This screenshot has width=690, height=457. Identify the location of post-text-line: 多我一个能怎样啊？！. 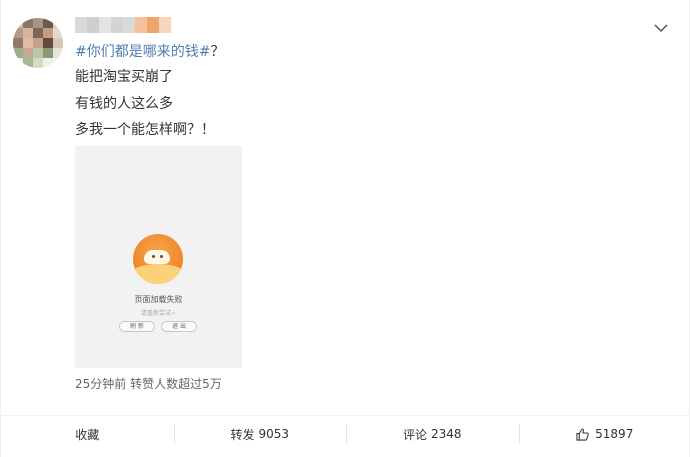
(145, 130).